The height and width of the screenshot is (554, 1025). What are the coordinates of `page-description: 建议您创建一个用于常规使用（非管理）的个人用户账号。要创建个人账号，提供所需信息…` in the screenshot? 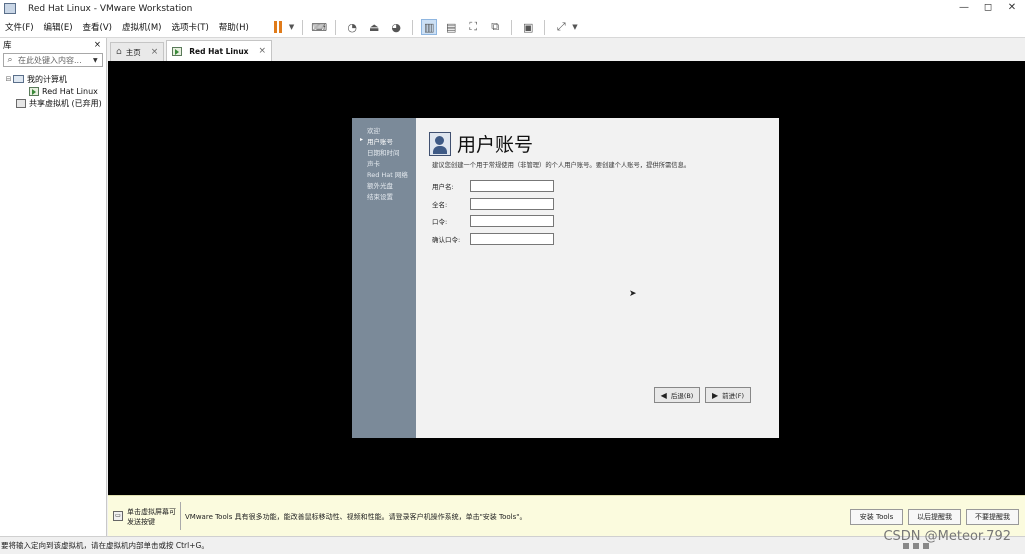 It's located at (561, 165).